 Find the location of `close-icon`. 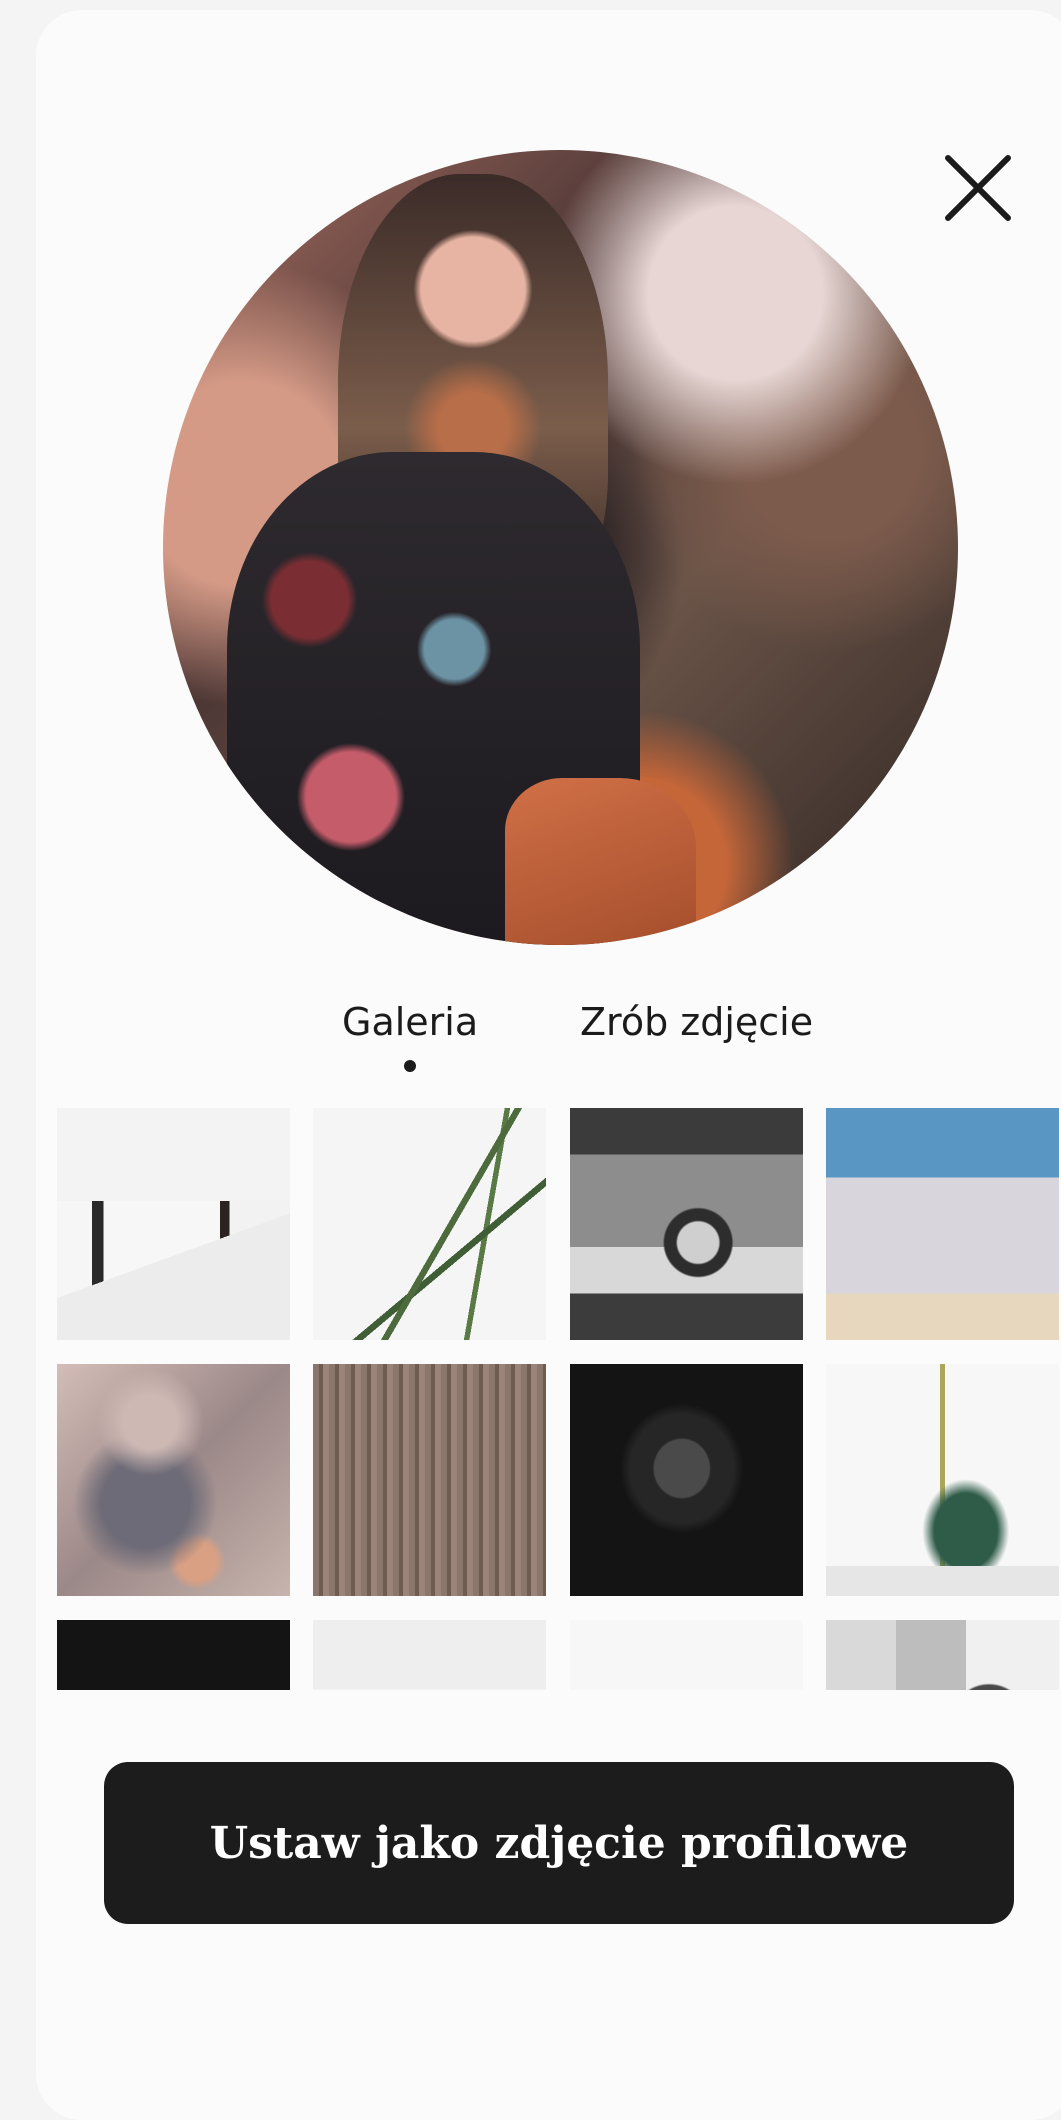

close-icon is located at coordinates (978, 188).